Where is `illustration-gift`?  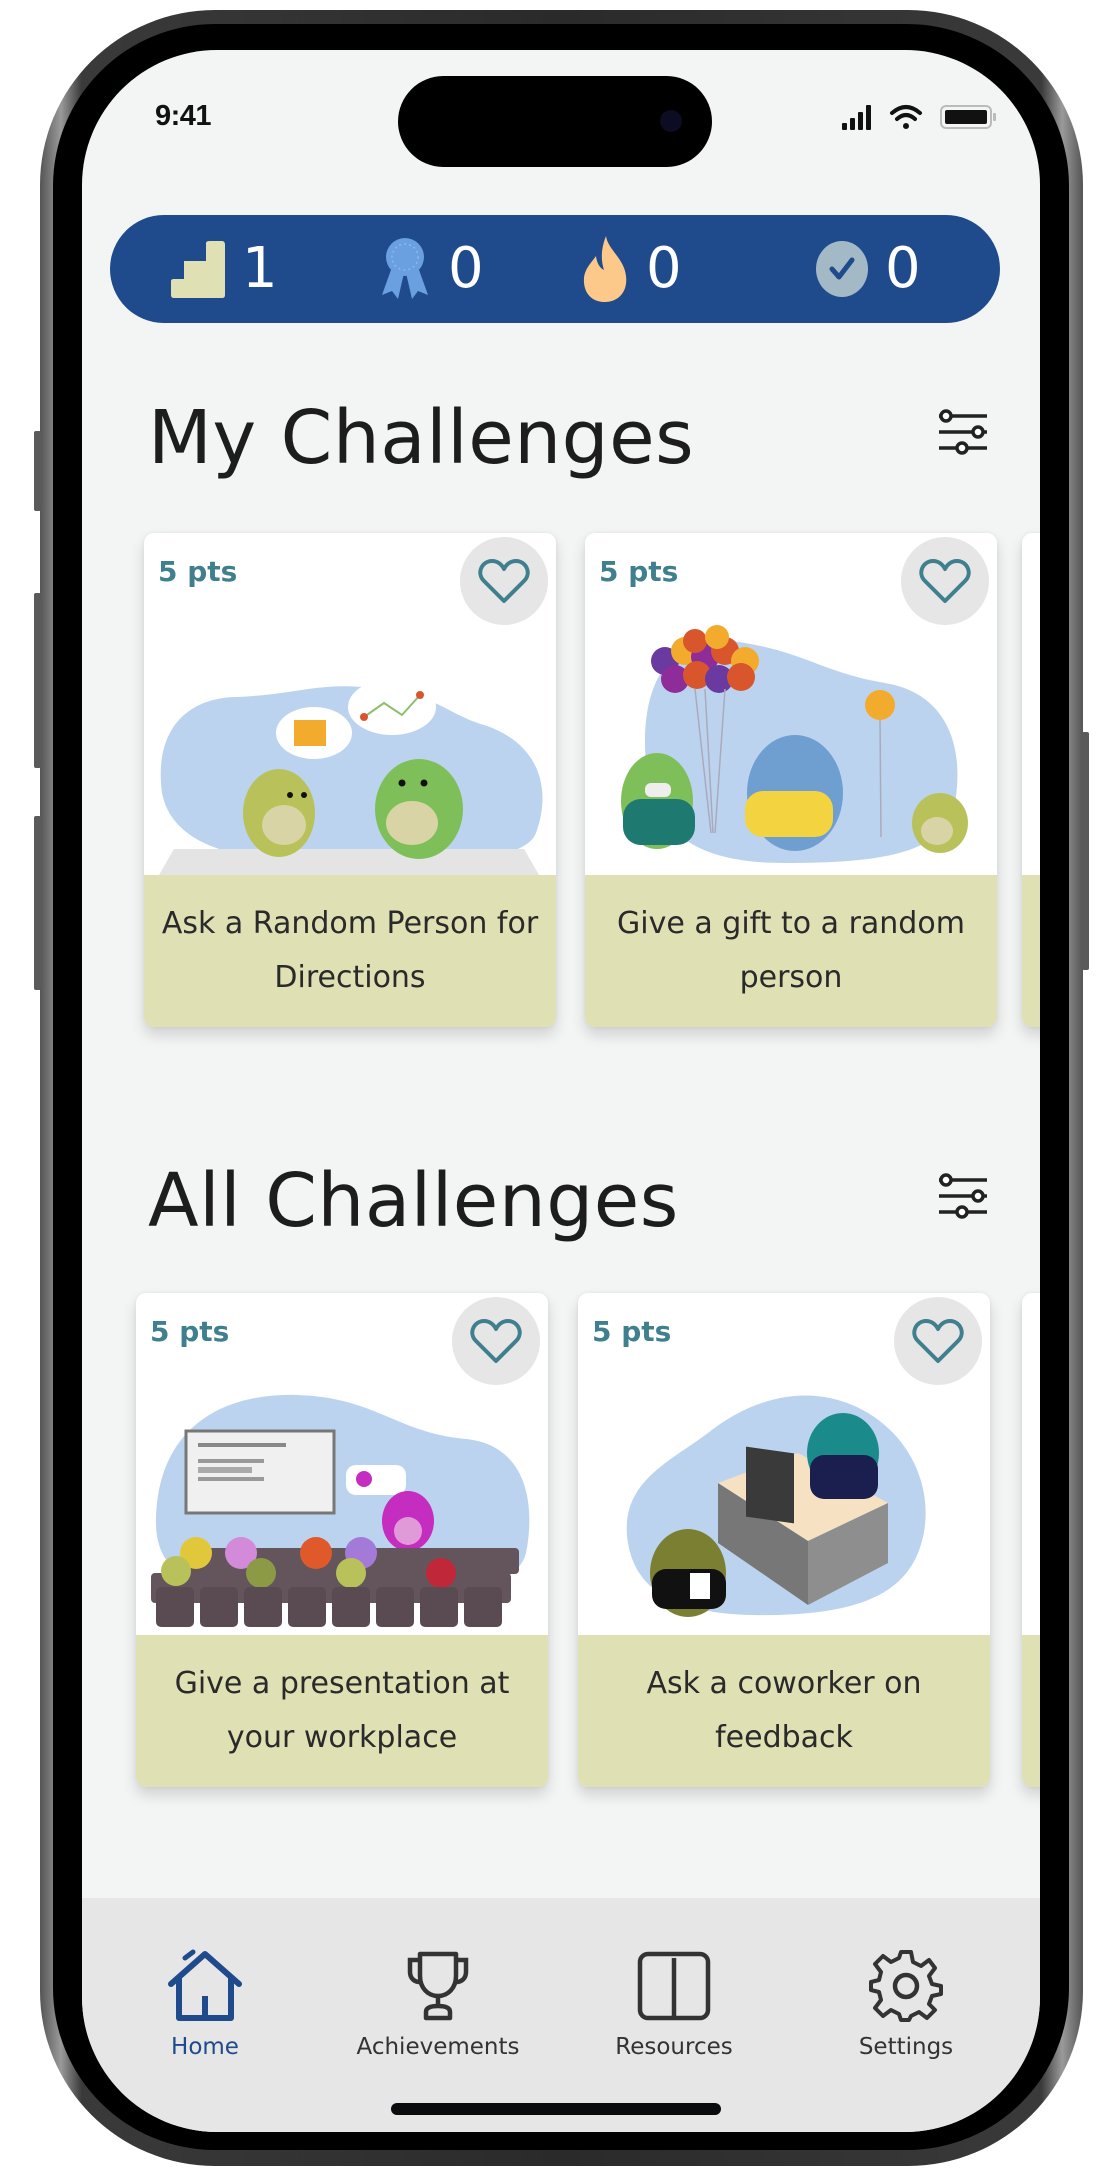
illustration-gift is located at coordinates (794, 744).